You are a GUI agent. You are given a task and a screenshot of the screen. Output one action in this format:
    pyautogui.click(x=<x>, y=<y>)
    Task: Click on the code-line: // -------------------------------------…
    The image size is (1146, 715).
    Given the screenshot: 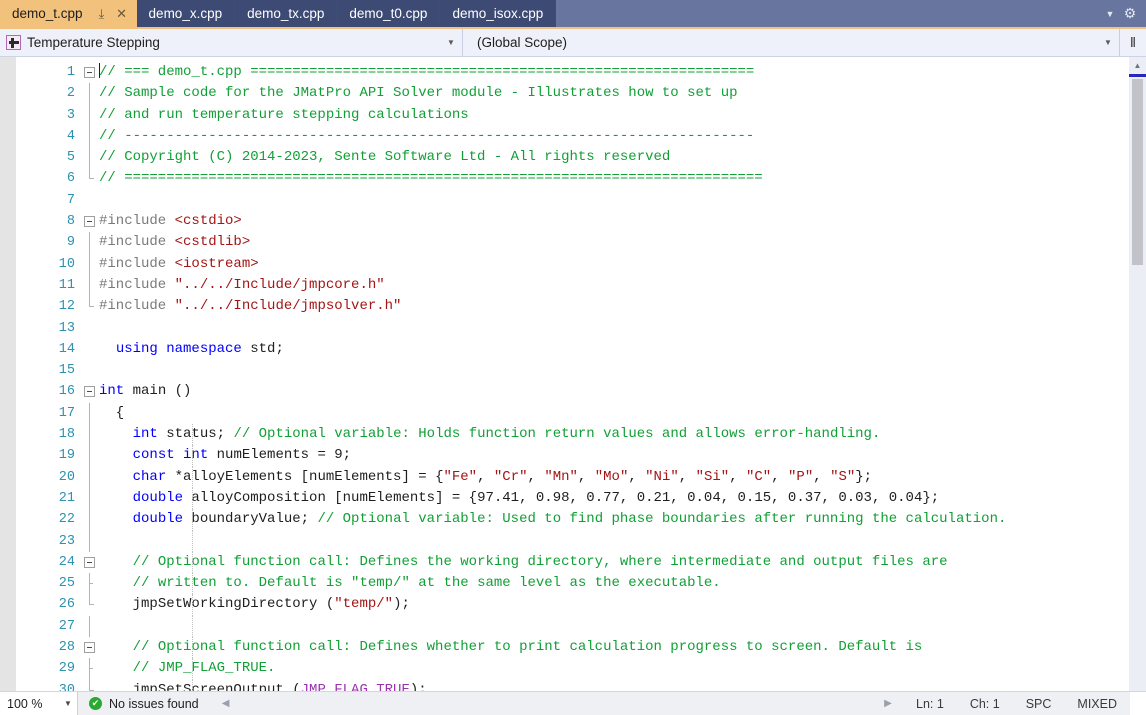 What is the action you would take?
    pyautogui.click(x=614, y=136)
    